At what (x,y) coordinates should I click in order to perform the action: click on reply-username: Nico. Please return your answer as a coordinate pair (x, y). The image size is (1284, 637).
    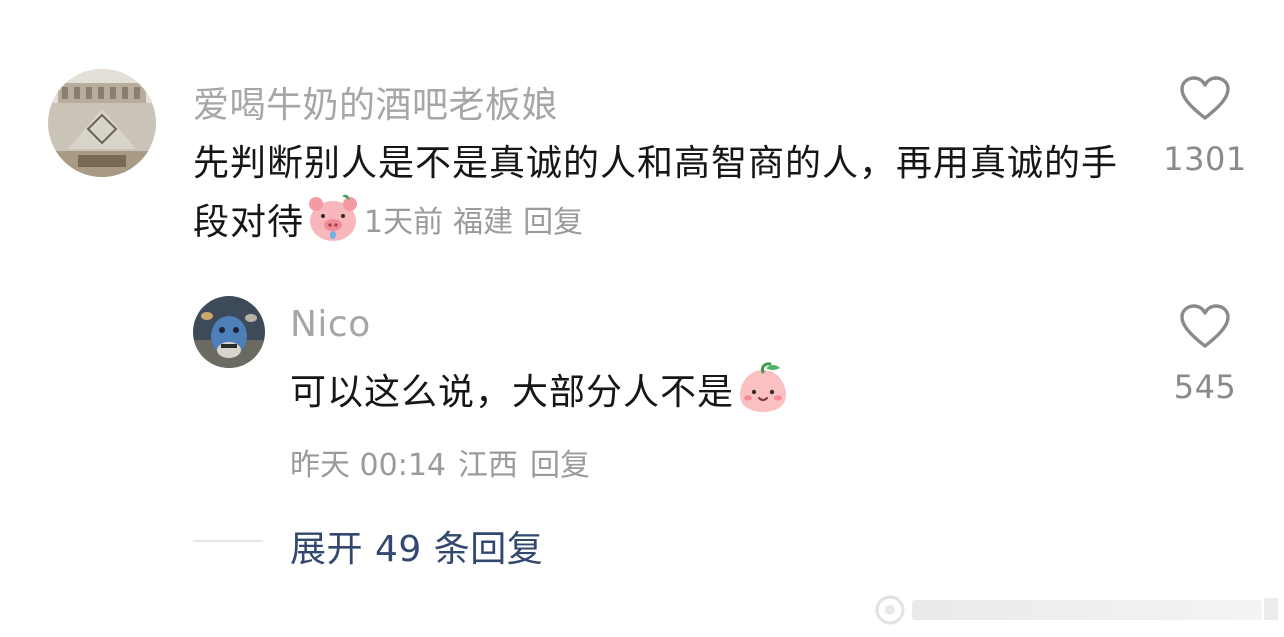
    Looking at the image, I should click on (330, 324).